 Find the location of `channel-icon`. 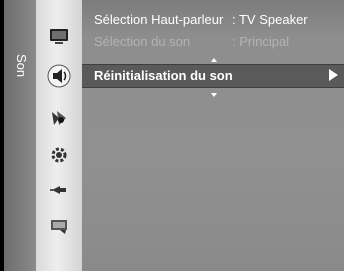

channel-icon is located at coordinates (59, 118).